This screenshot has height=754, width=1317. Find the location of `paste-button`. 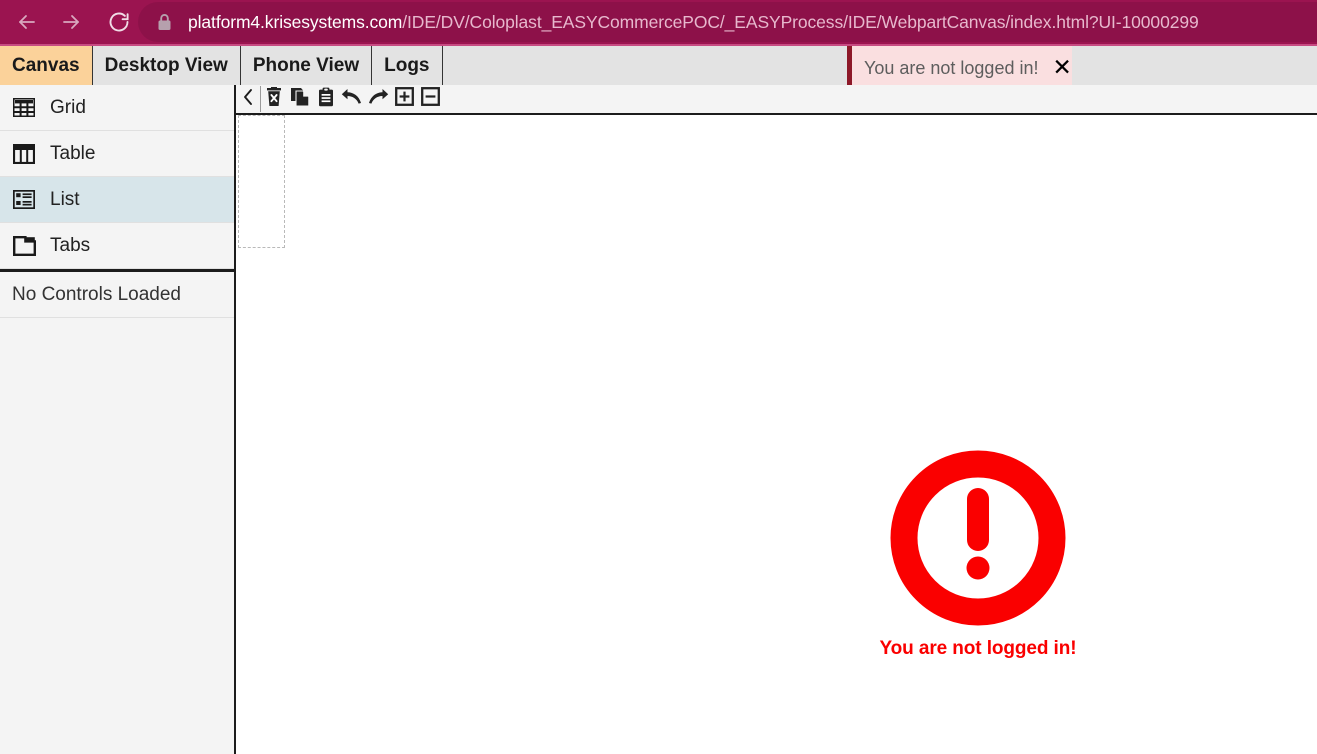

paste-button is located at coordinates (326, 99).